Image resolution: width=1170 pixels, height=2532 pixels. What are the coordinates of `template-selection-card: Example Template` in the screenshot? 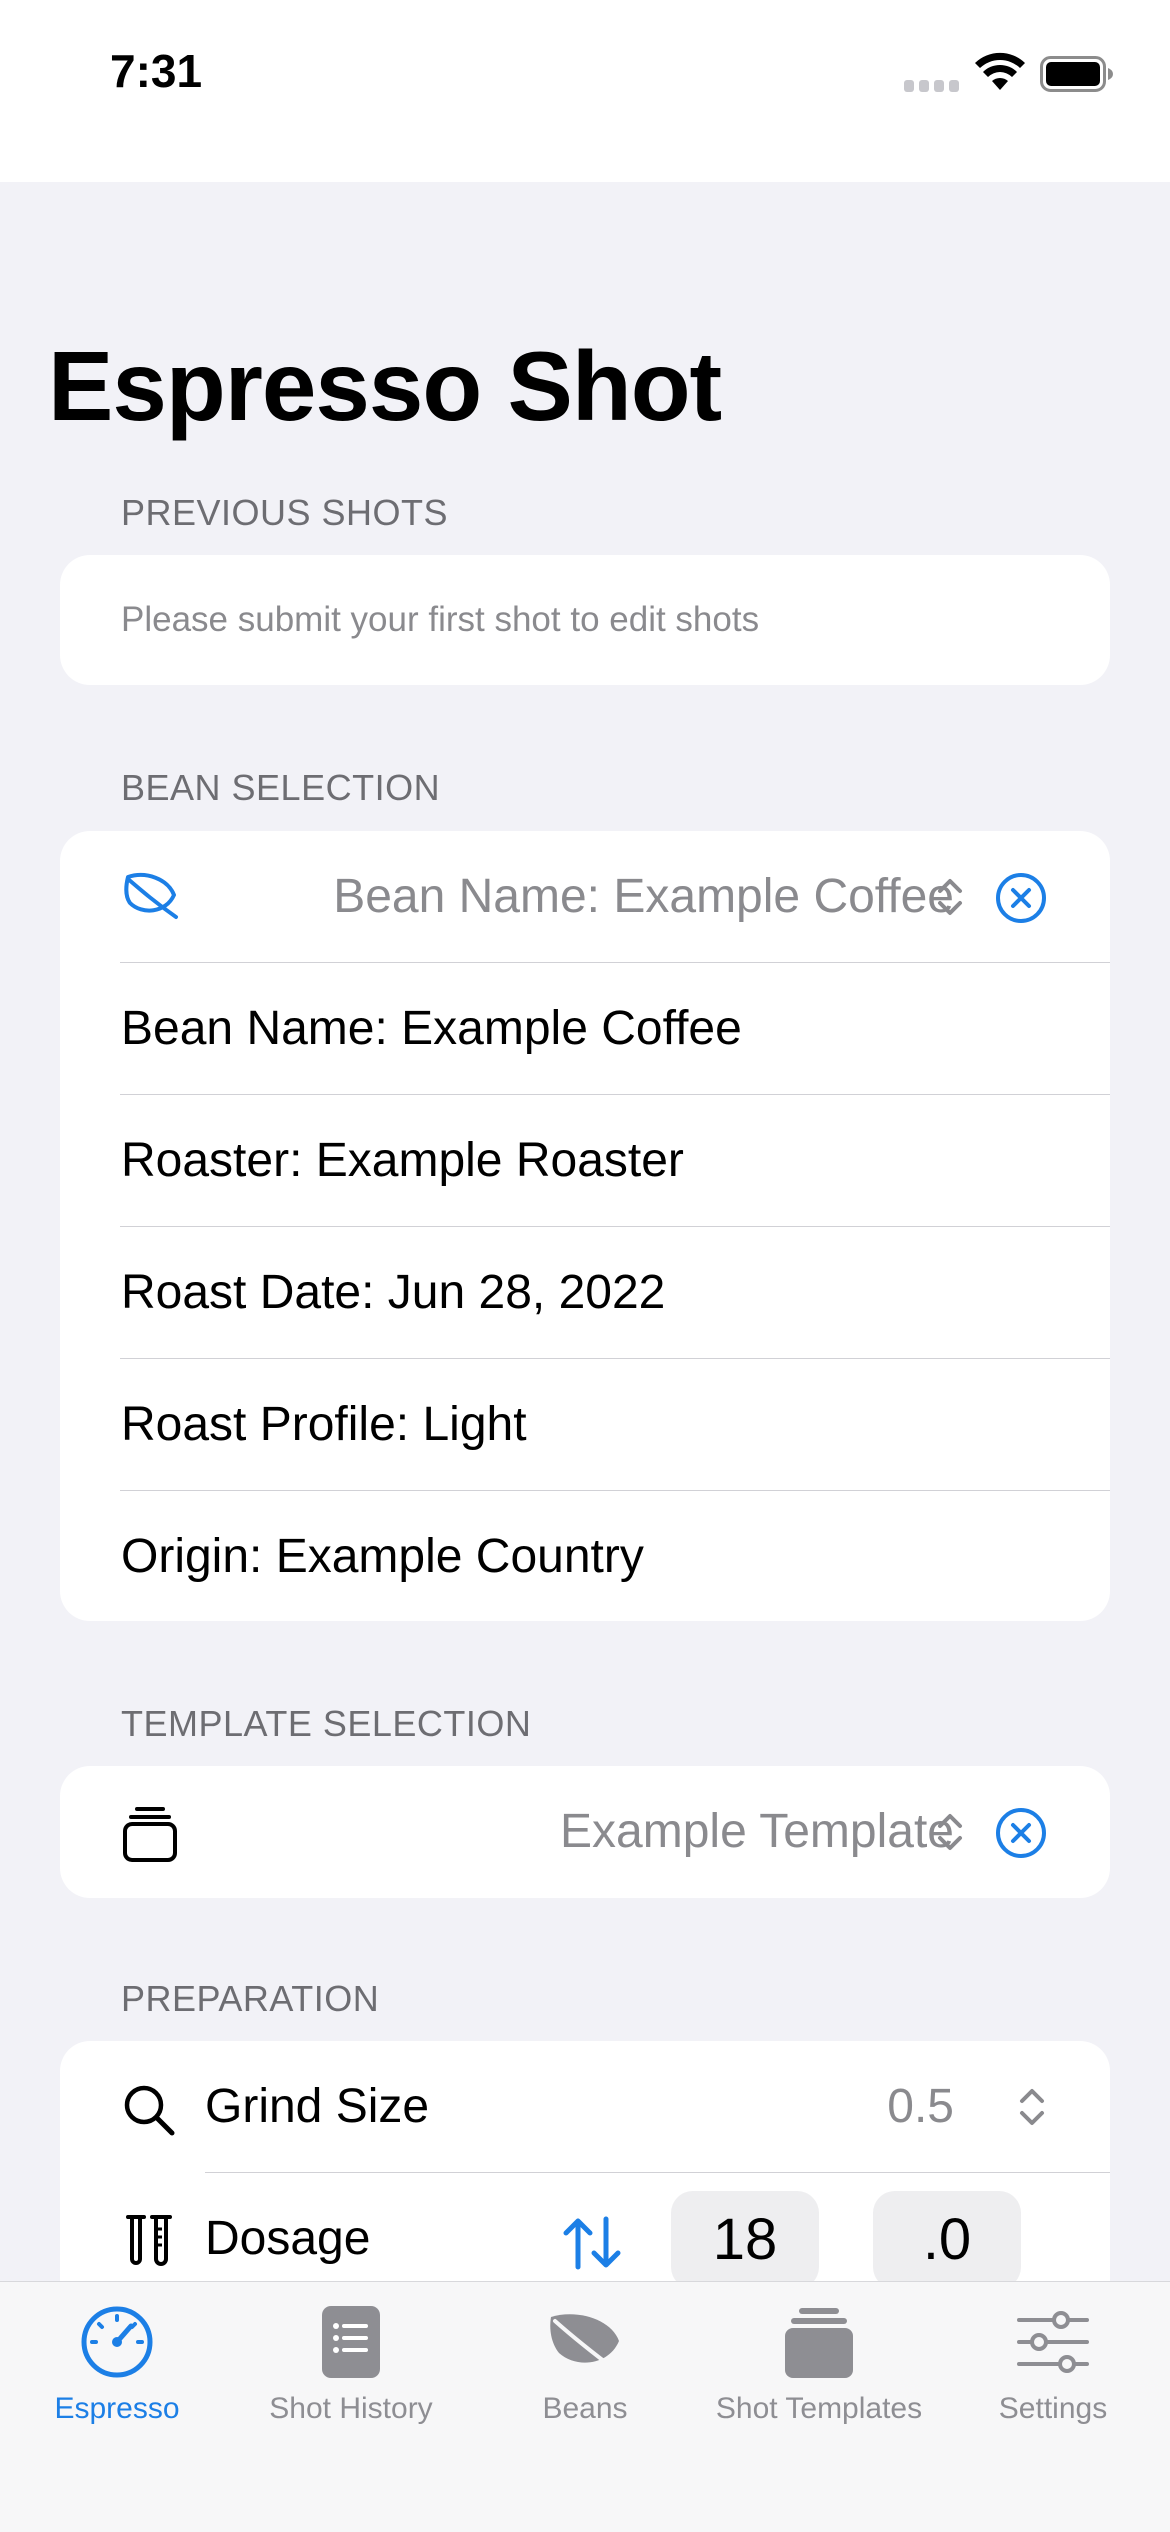 It's located at (585, 1832).